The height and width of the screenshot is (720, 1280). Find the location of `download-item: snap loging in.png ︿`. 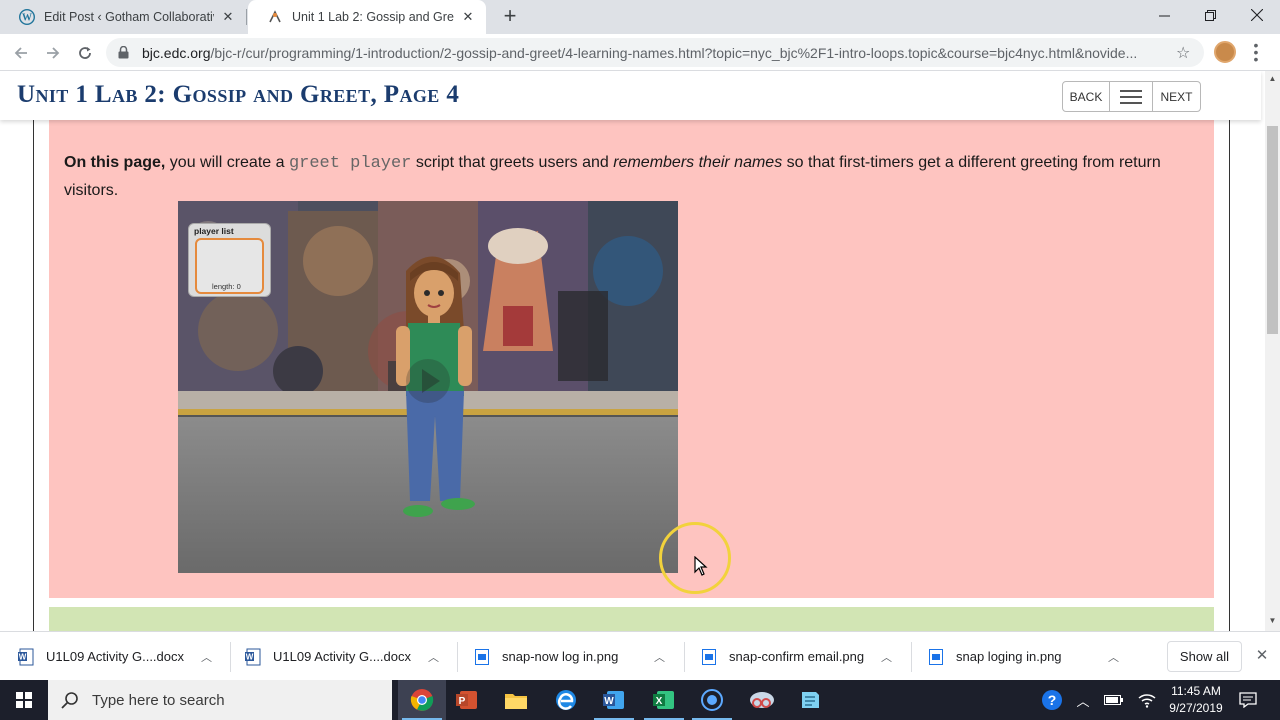

download-item: snap loging in.png ︿ is located at coordinates (1033, 656).